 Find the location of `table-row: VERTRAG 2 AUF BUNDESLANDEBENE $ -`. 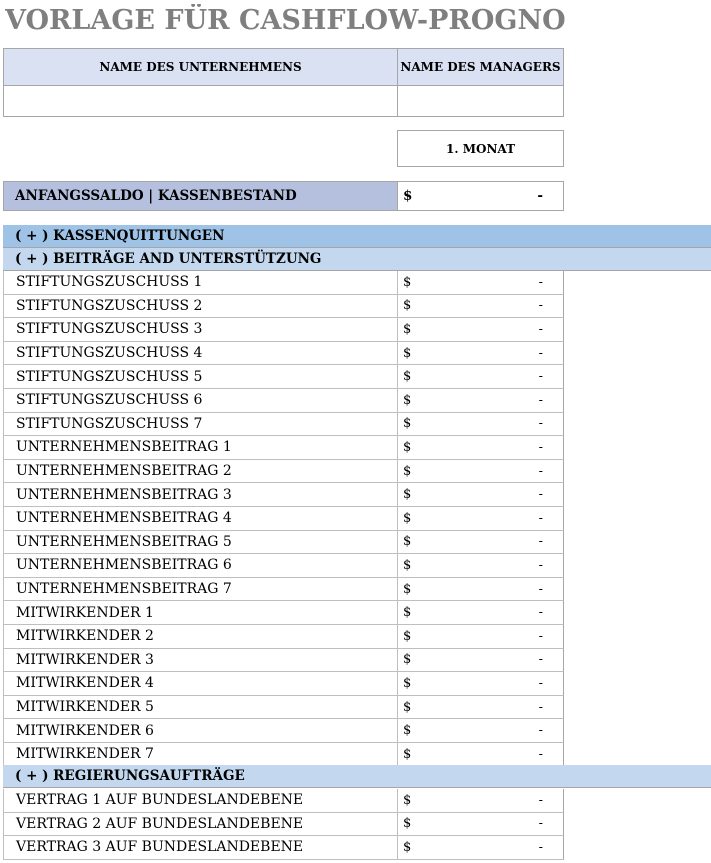

table-row: VERTRAG 2 AUF BUNDESLANDEBENE $ - is located at coordinates (283, 824).